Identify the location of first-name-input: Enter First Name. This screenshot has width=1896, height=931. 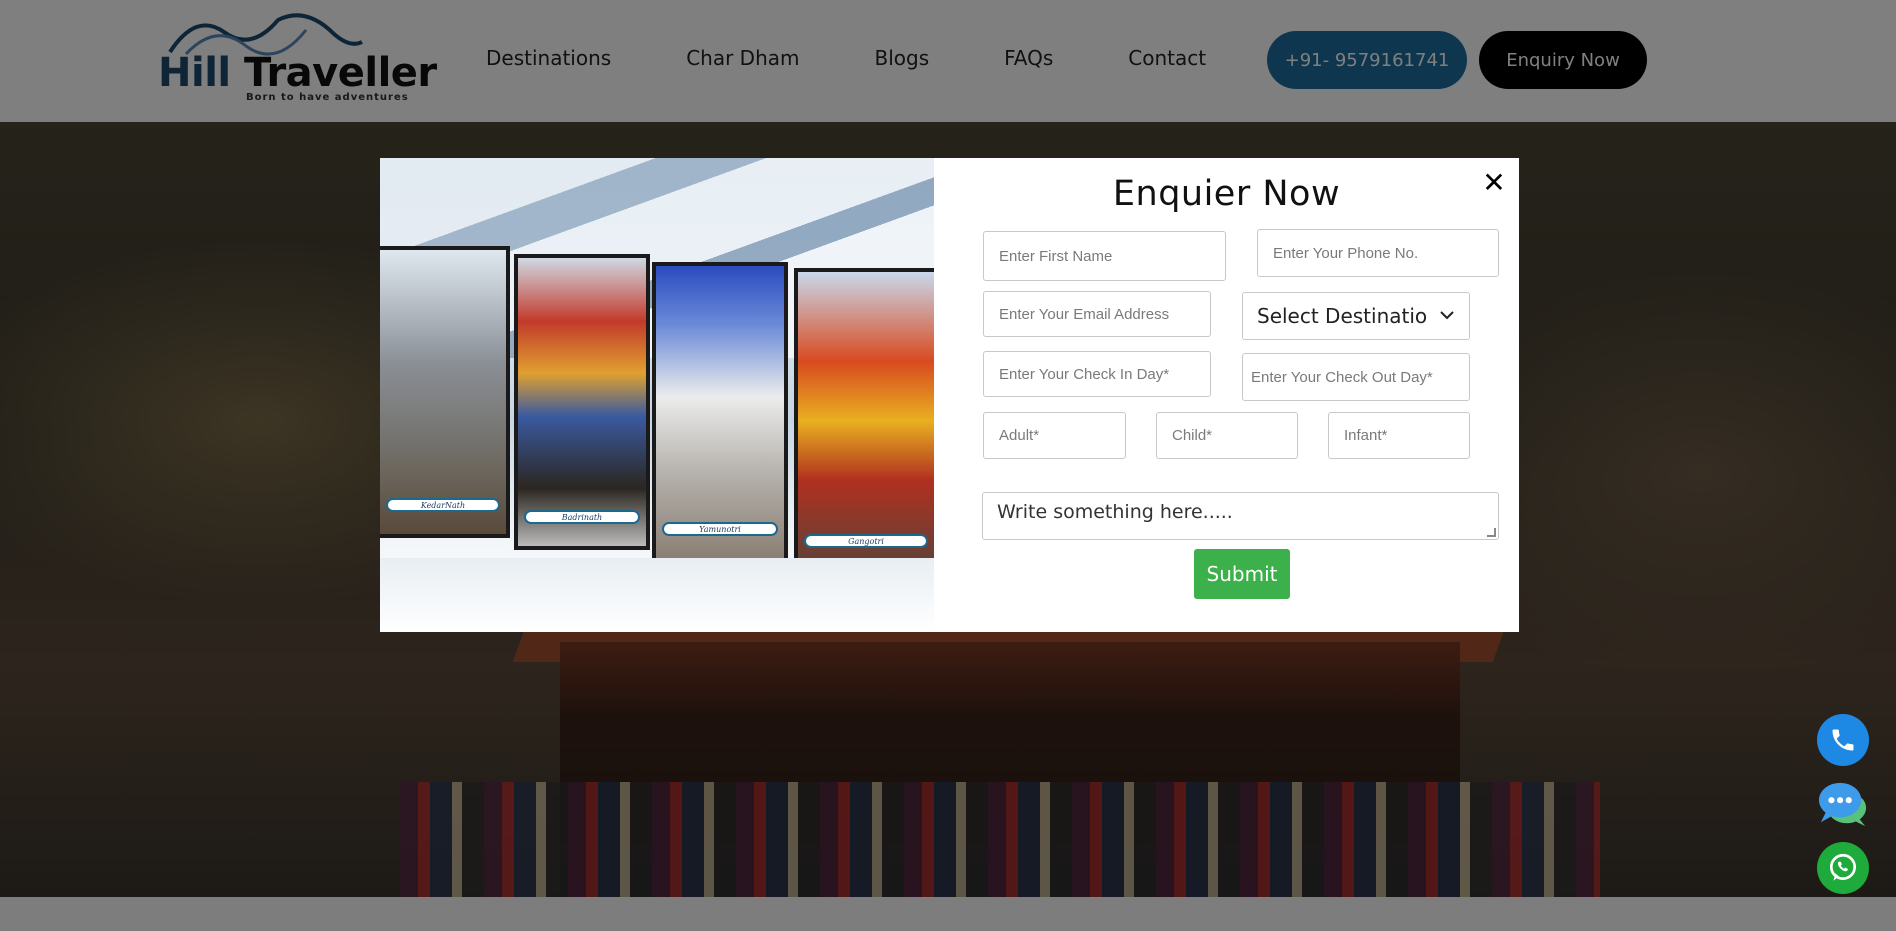
(1104, 256).